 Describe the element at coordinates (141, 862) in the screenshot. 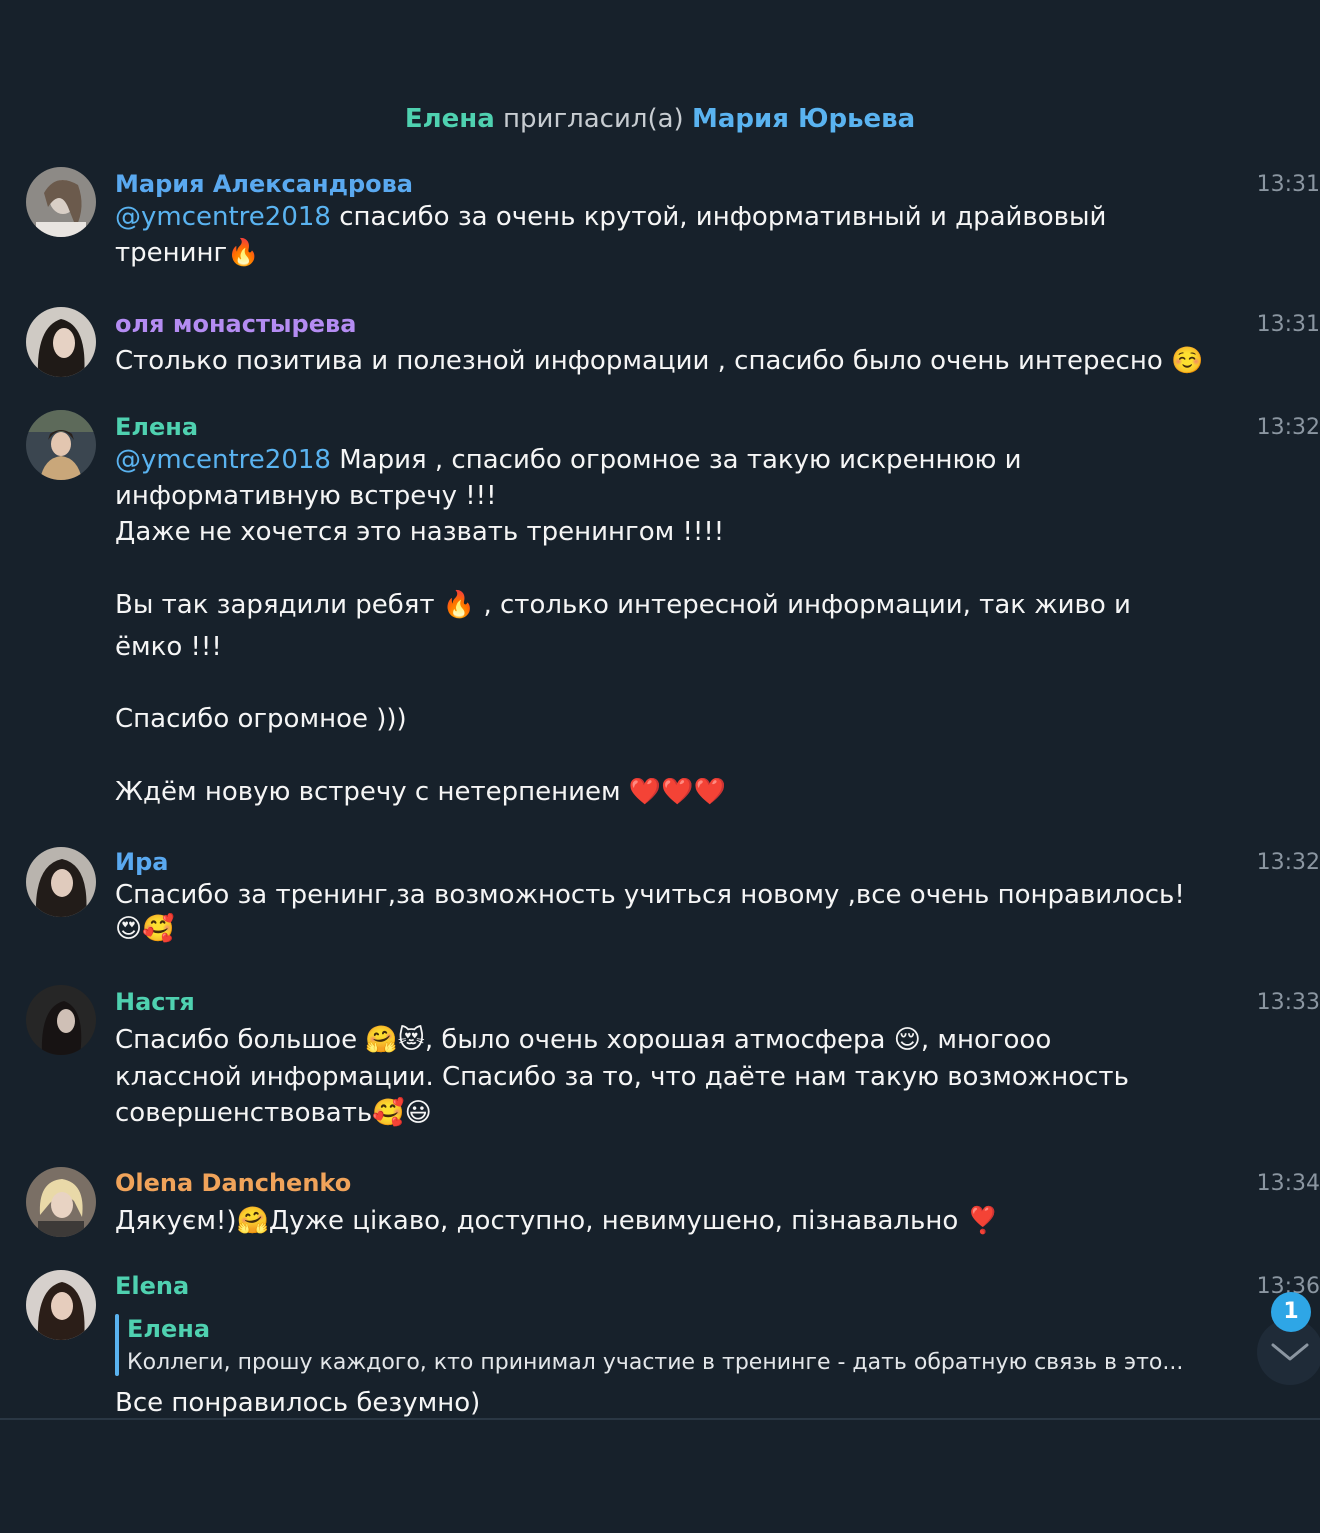

I see `message-author: Ира` at that location.